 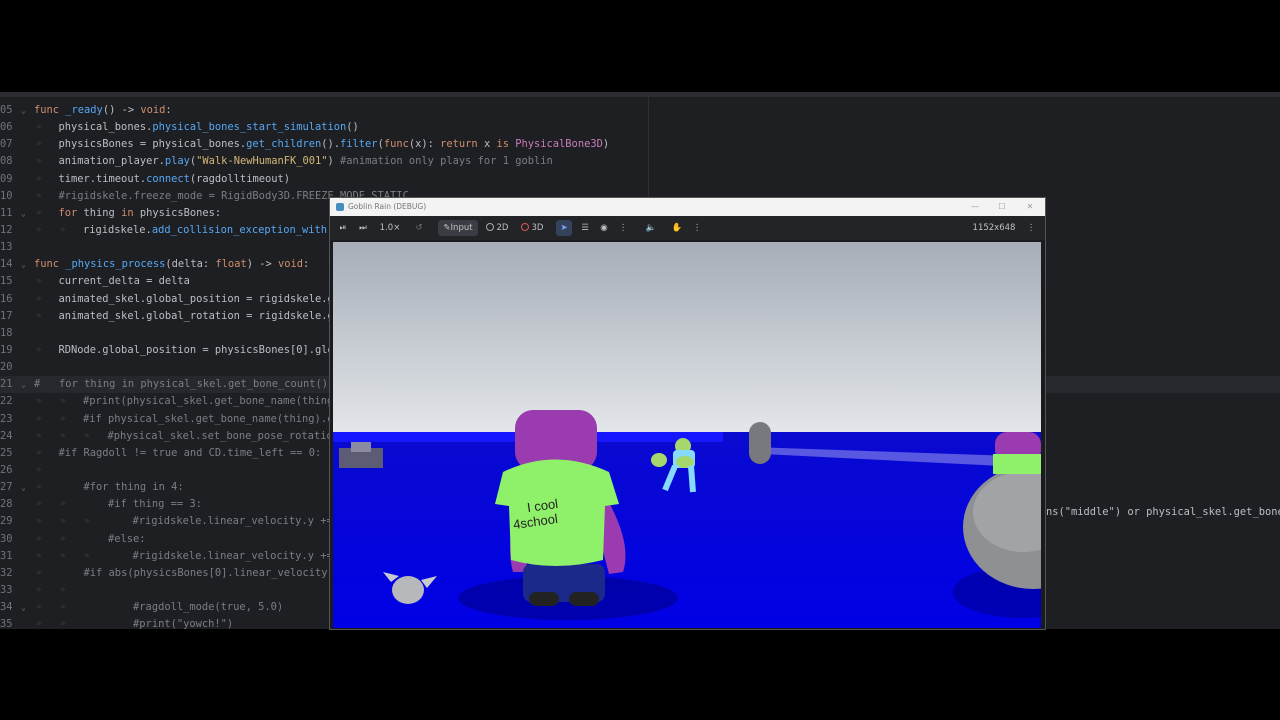 I want to click on maximize-button: ☐, so click(x=1002, y=207).